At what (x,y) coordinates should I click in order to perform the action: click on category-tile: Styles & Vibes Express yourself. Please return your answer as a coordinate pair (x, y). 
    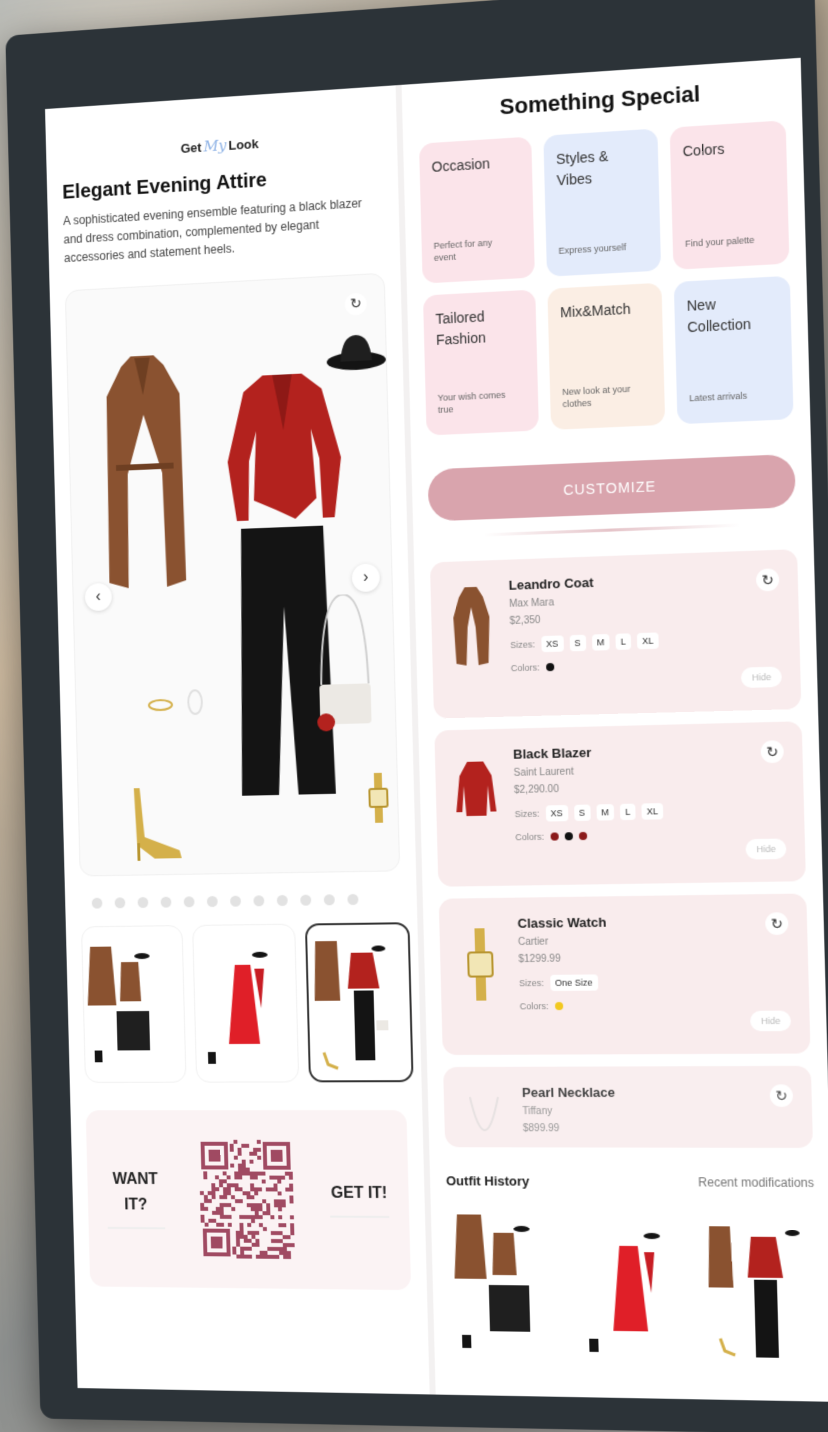
    Looking at the image, I should click on (602, 202).